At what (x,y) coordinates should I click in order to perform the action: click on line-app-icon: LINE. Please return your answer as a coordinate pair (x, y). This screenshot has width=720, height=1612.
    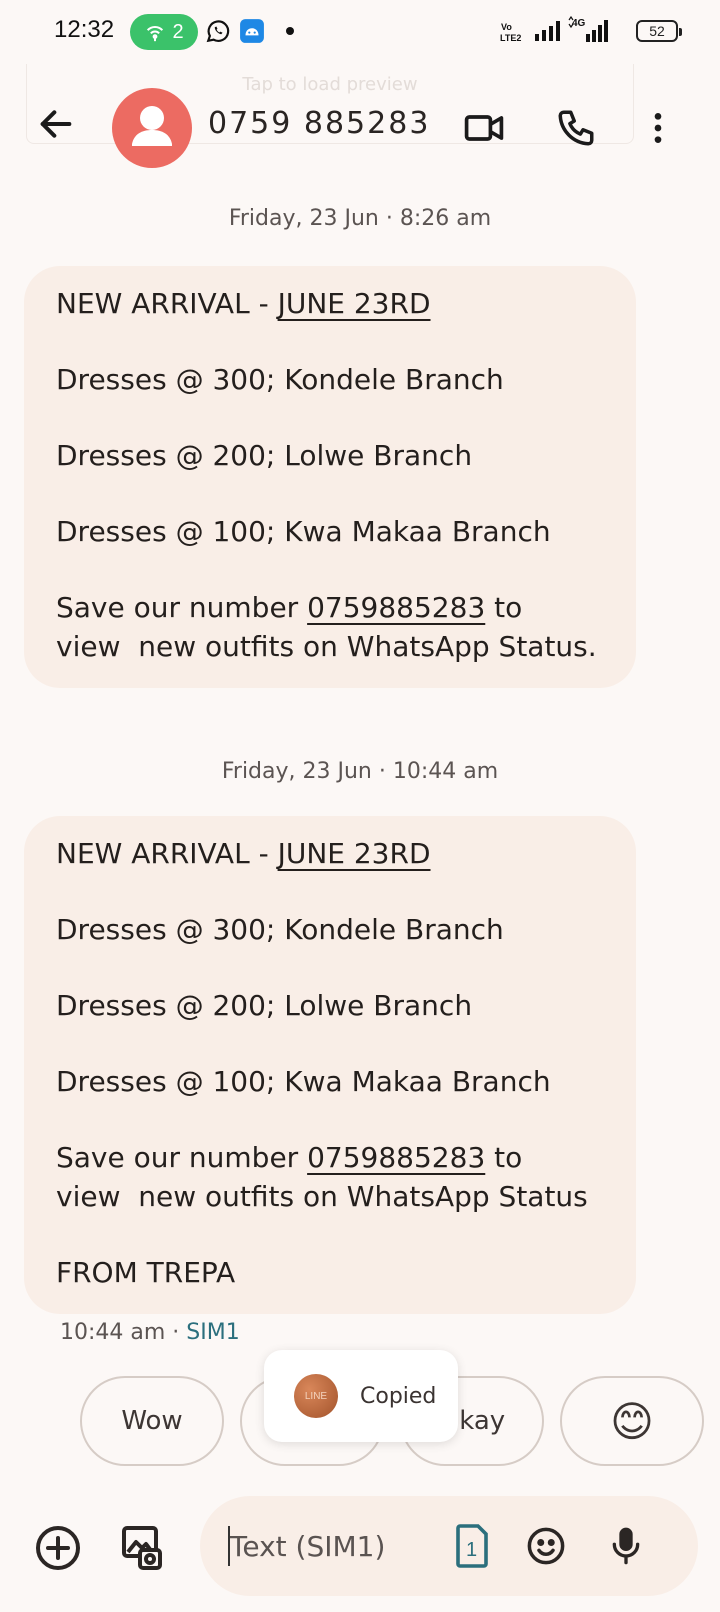
    Looking at the image, I should click on (316, 1396).